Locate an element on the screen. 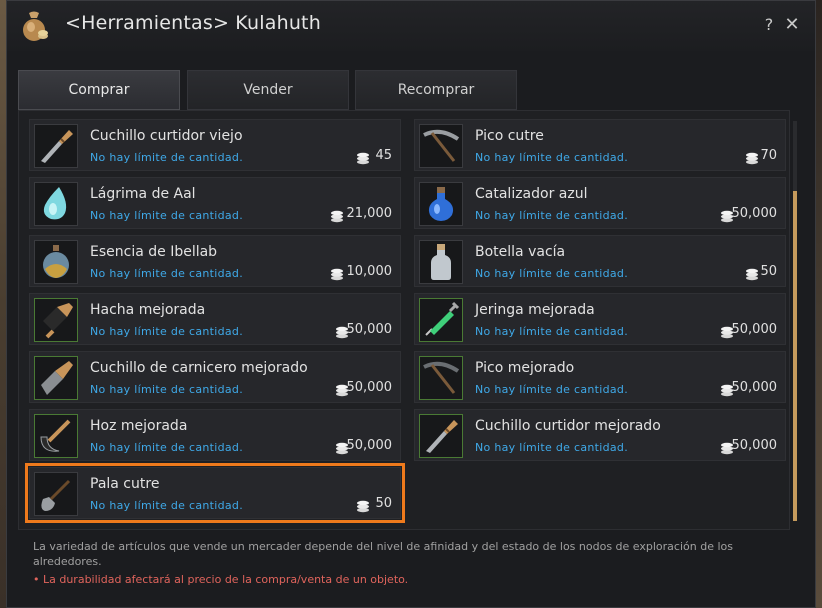 This screenshot has height=608, width=822. title-bar: <Herramientas> Kulahuth ? ✕ is located at coordinates (411, 26).